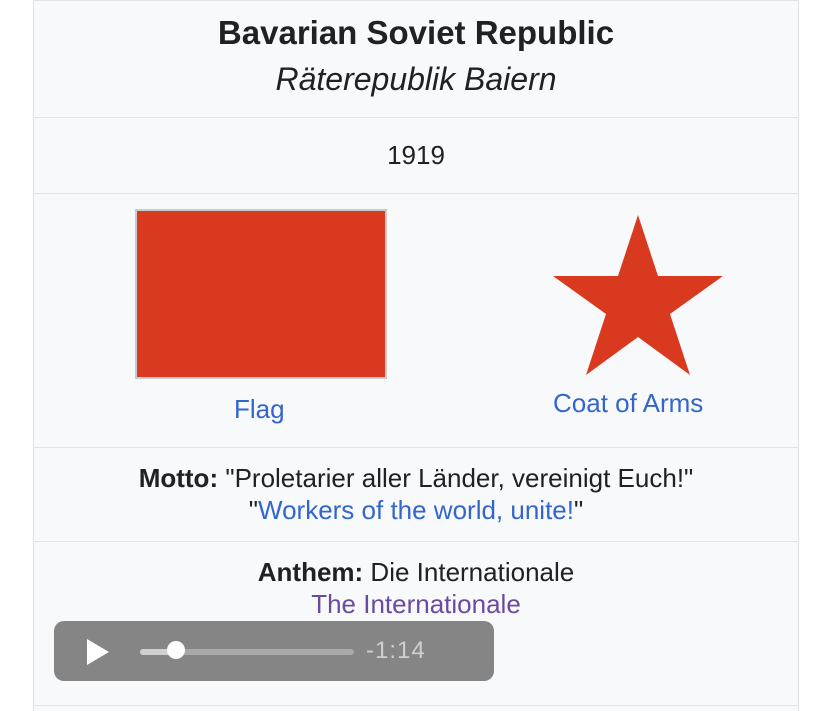 The width and height of the screenshot is (828, 711). Describe the element at coordinates (98, 652) in the screenshot. I see `play-icon` at that location.